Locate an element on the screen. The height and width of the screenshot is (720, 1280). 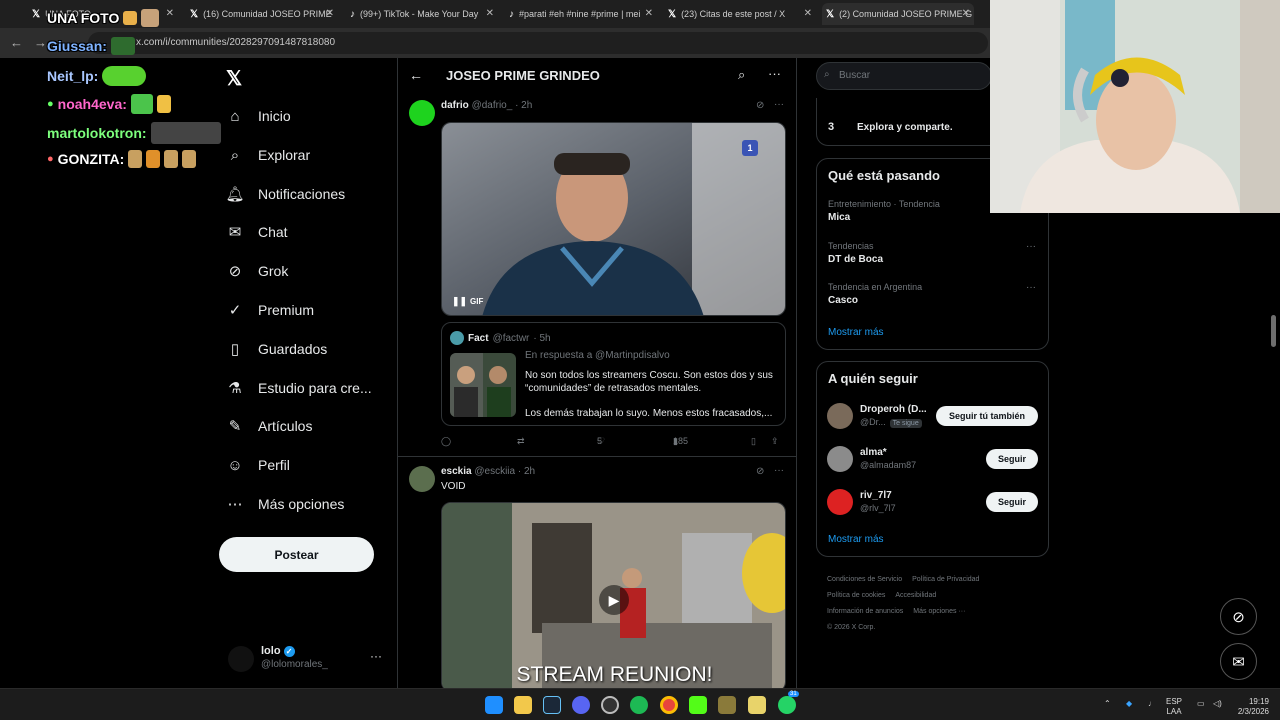
volume-icon: ◁) is located at coordinates (1217, 704).